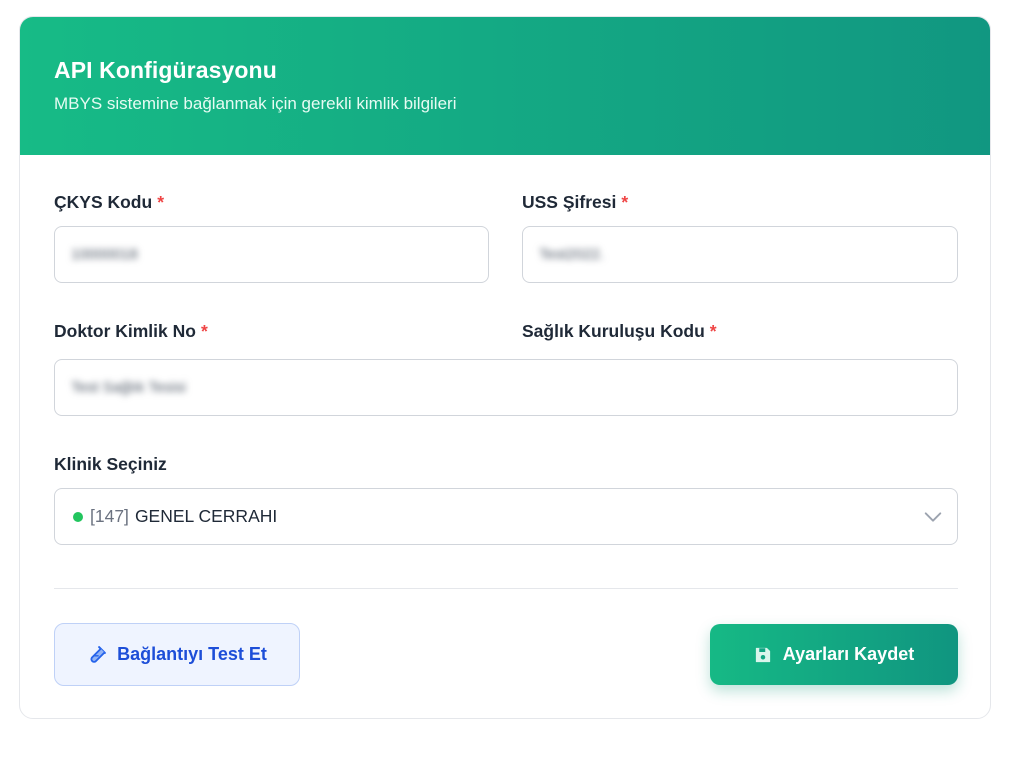 This screenshot has height=777, width=1025. What do you see at coordinates (933, 517) in the screenshot?
I see `chevron-down-icon` at bounding box center [933, 517].